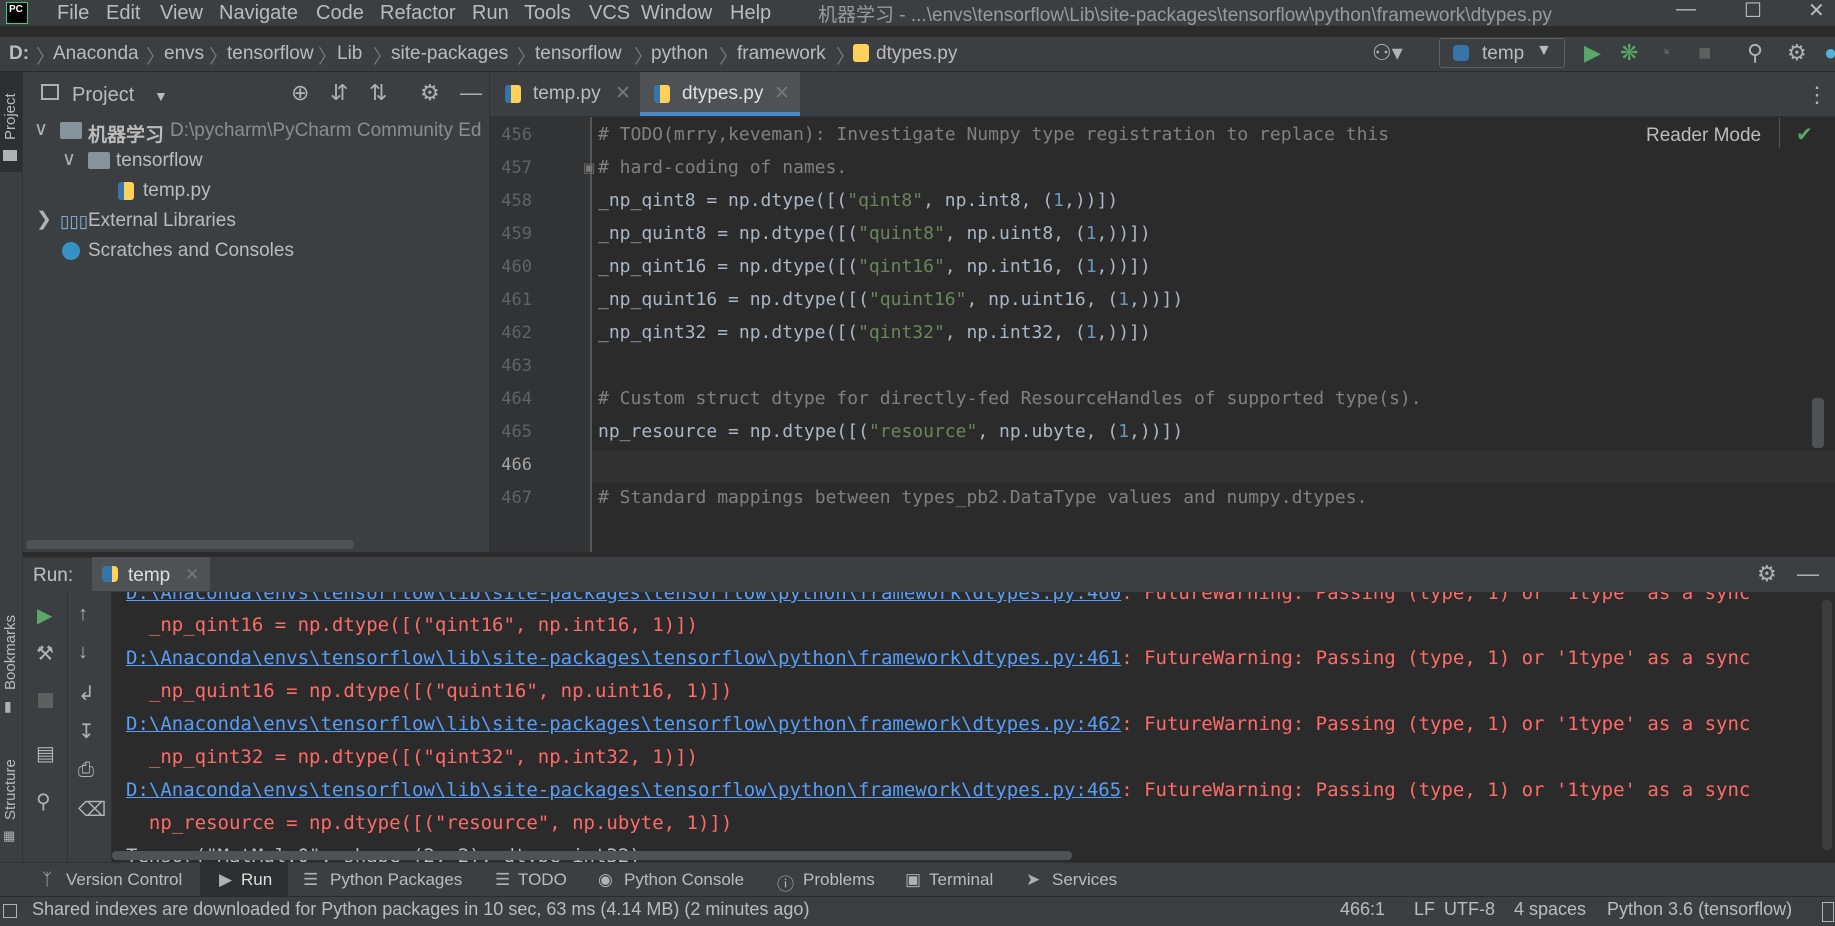 Image resolution: width=1835 pixels, height=926 pixels. I want to click on soft-wrap-icon: ↲, so click(86, 693).